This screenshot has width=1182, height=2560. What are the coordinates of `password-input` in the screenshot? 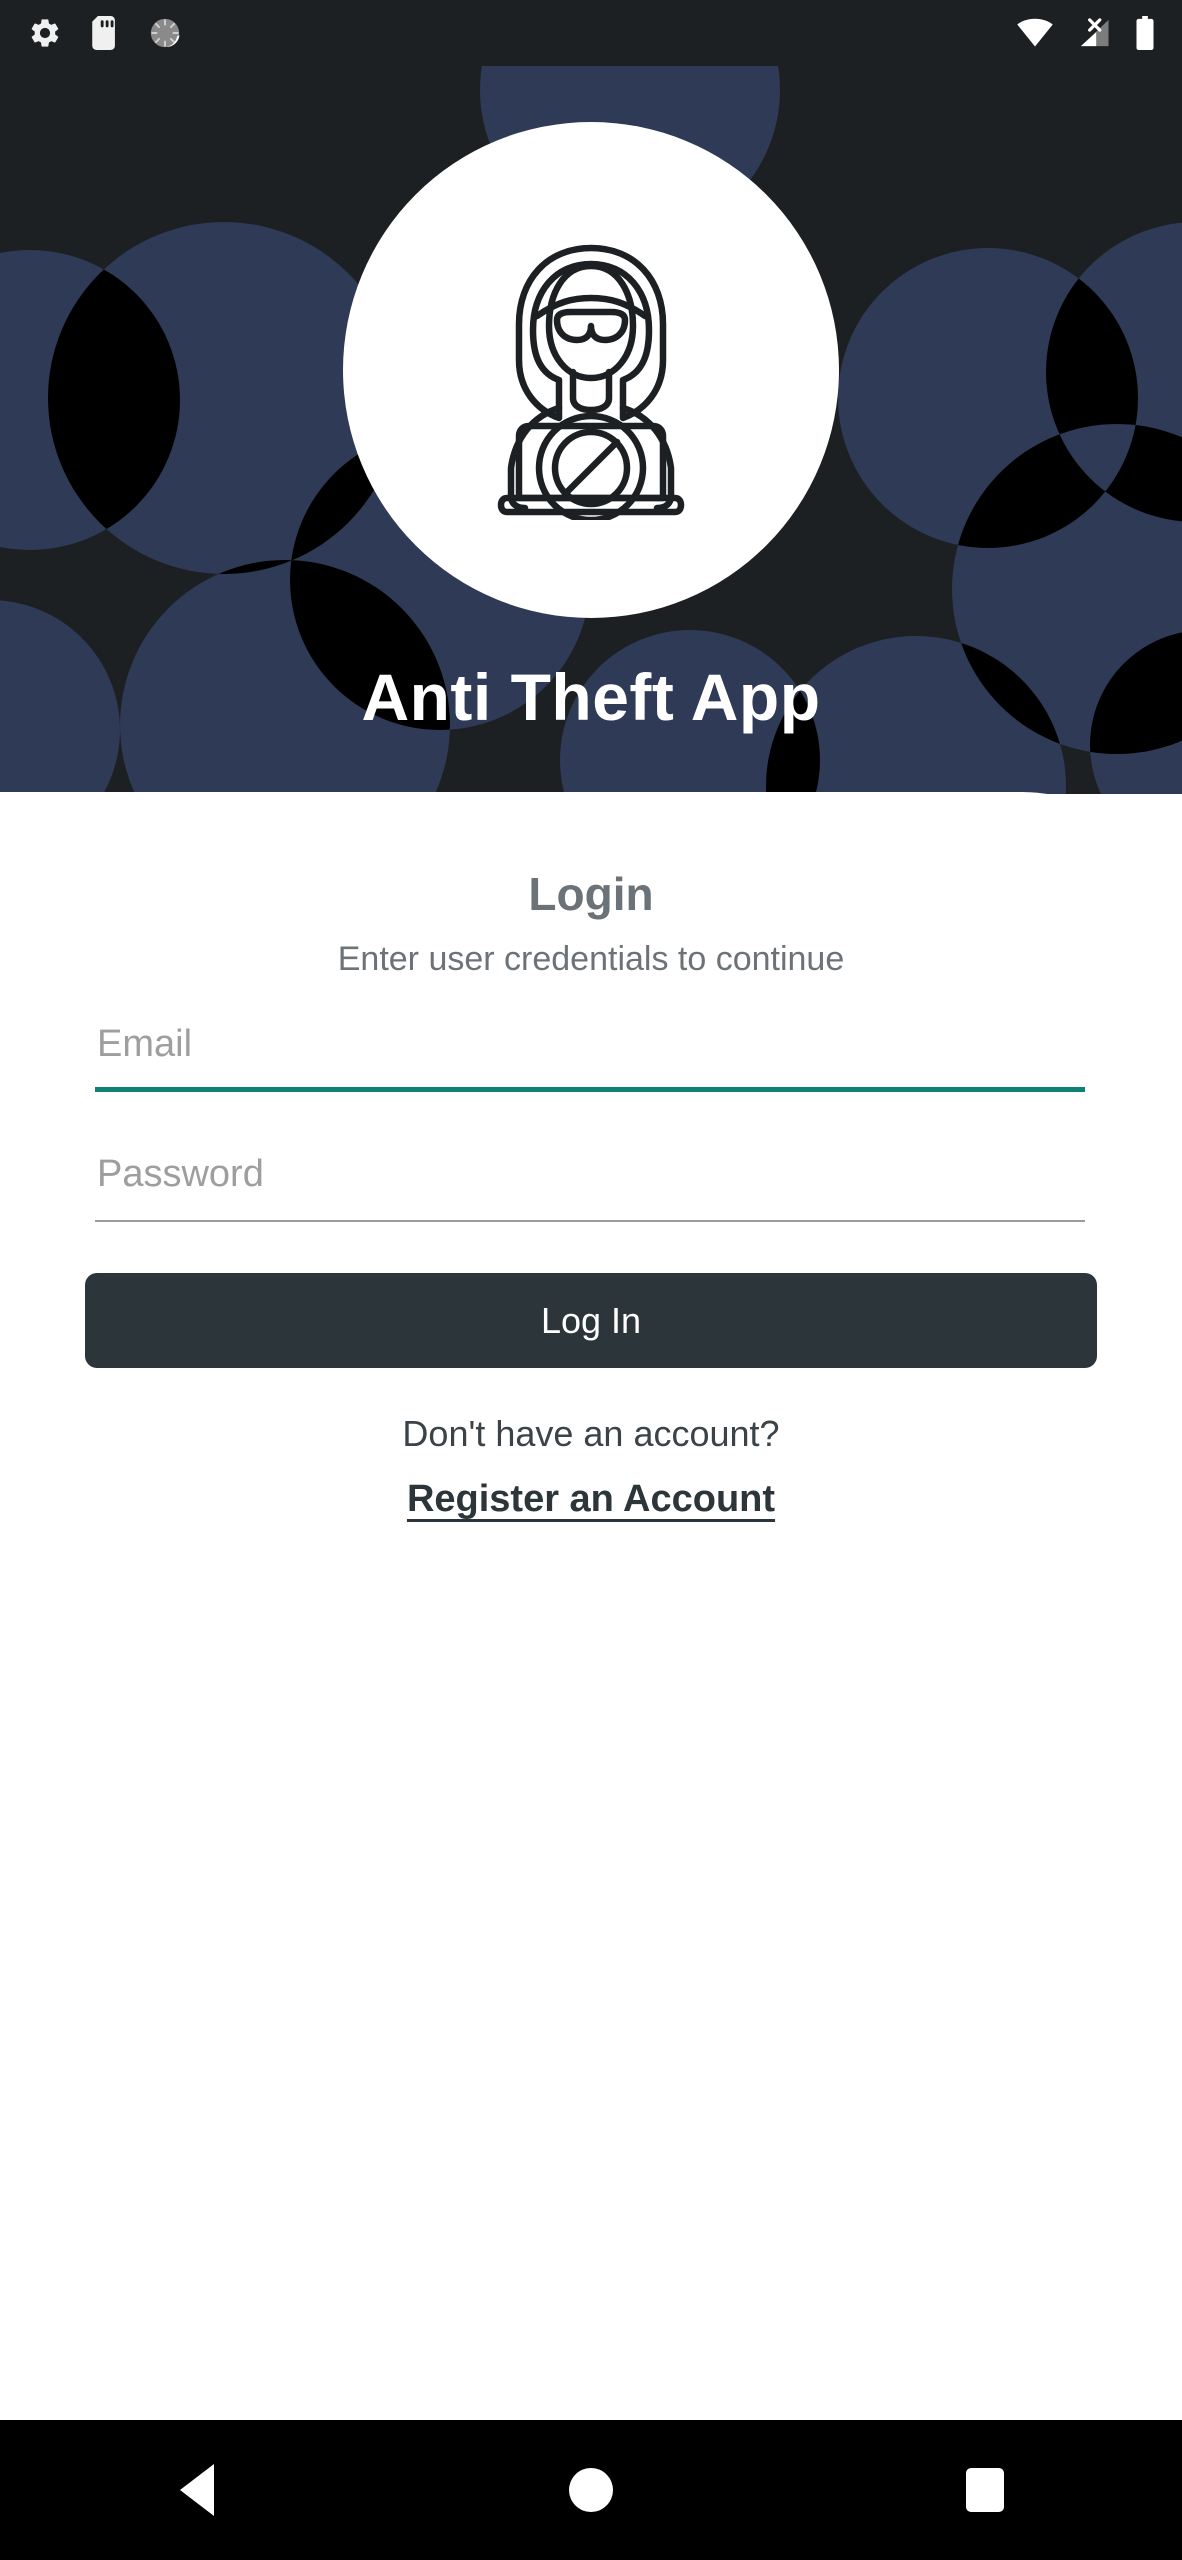 It's located at (590, 1174).